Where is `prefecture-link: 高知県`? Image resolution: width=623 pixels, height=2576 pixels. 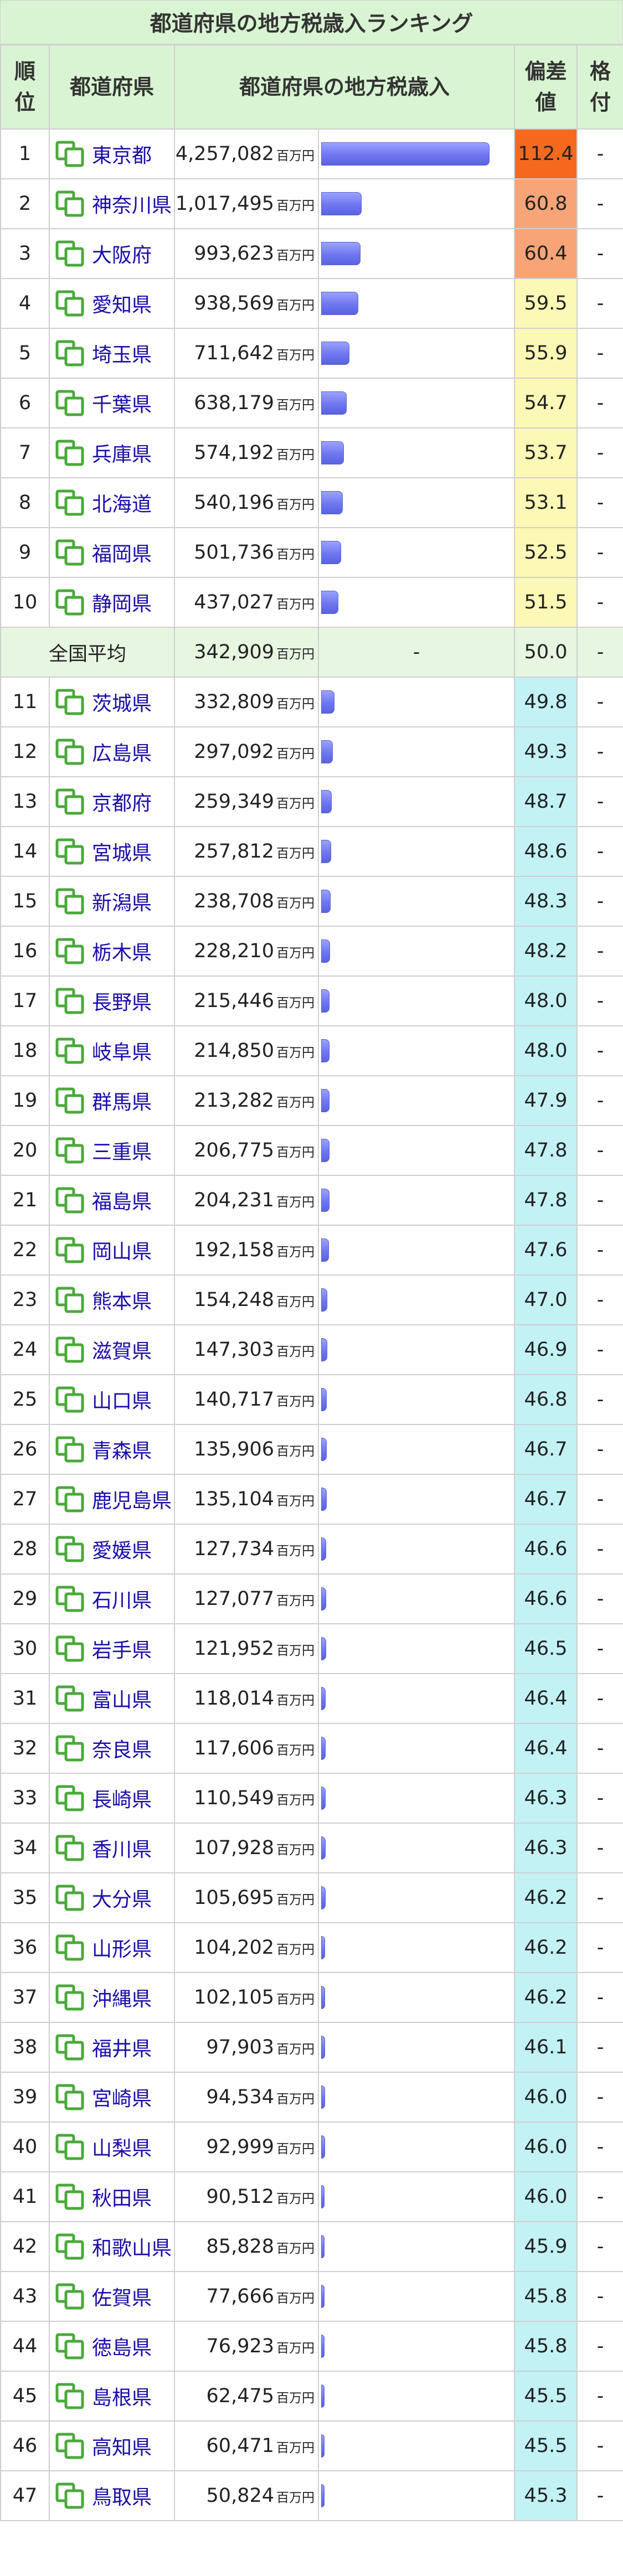
prefecture-link: 高知県 is located at coordinates (115, 2446).